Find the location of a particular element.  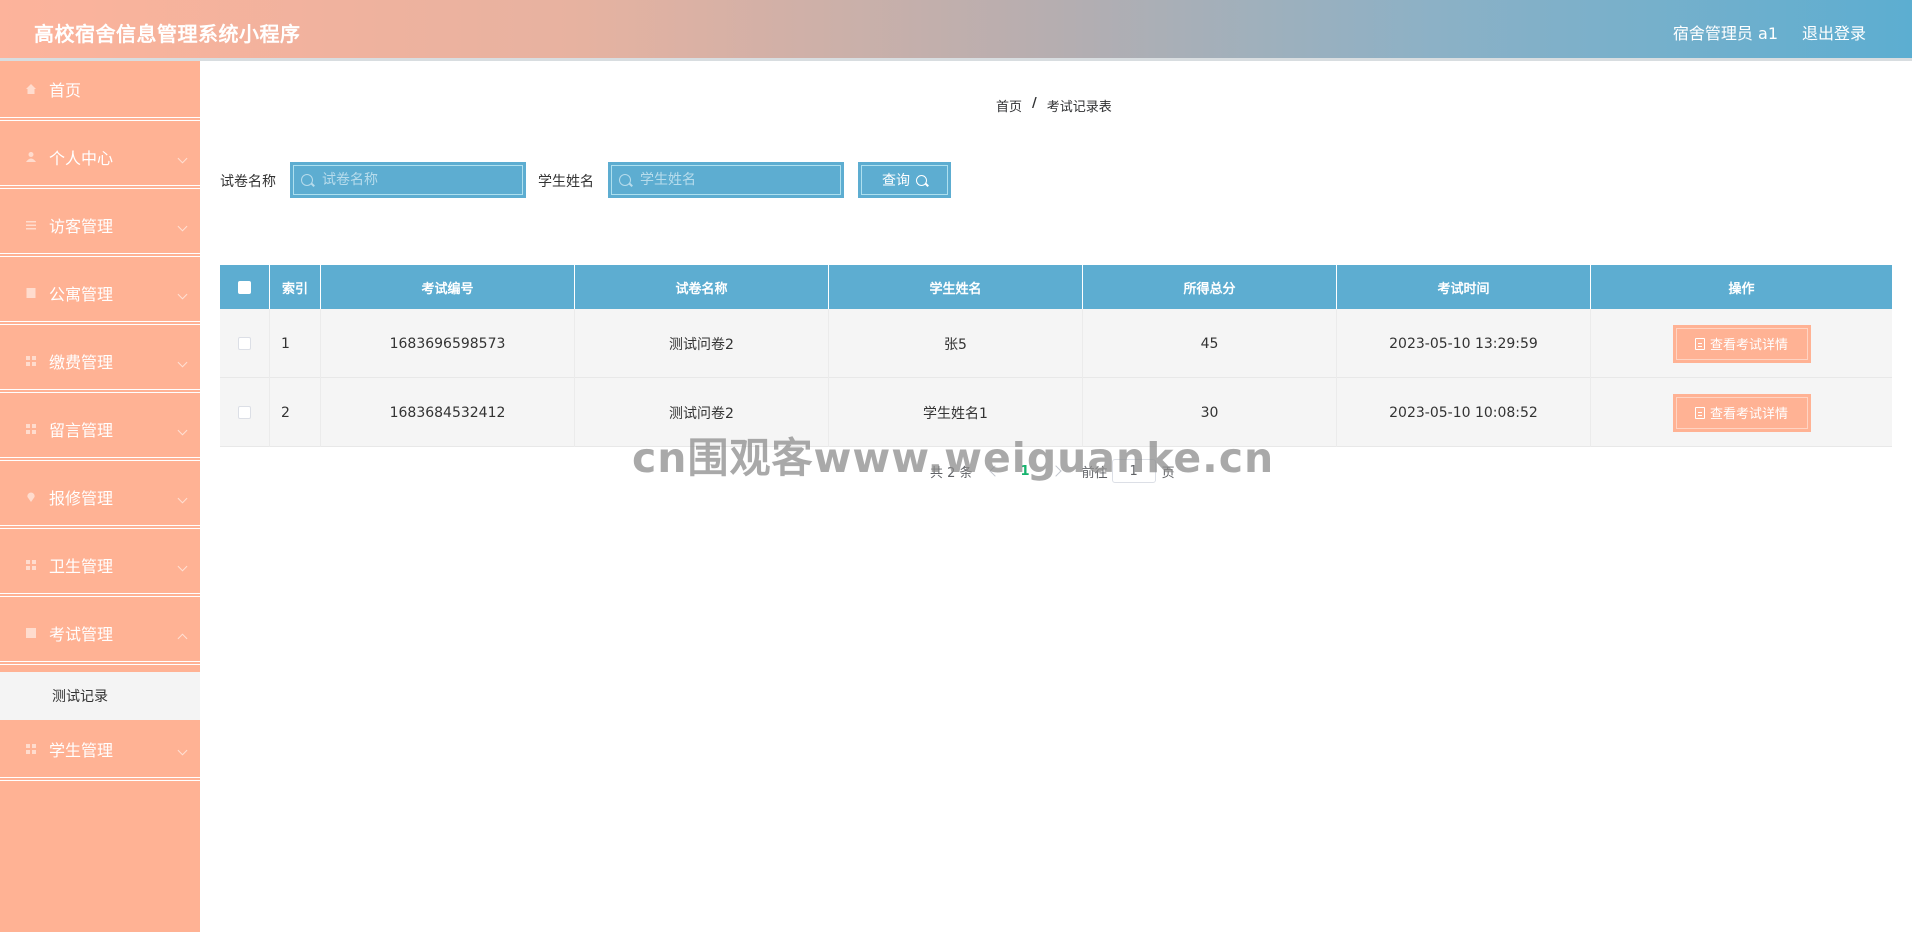

sidebar-item-students: 学生管理 is located at coordinates (100, 751).